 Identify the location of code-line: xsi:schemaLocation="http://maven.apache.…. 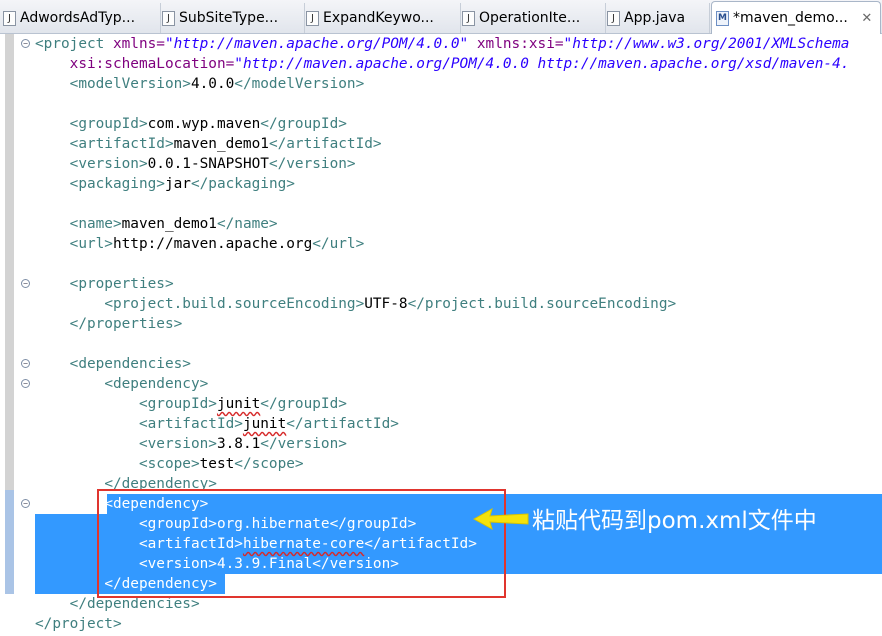
(459, 64).